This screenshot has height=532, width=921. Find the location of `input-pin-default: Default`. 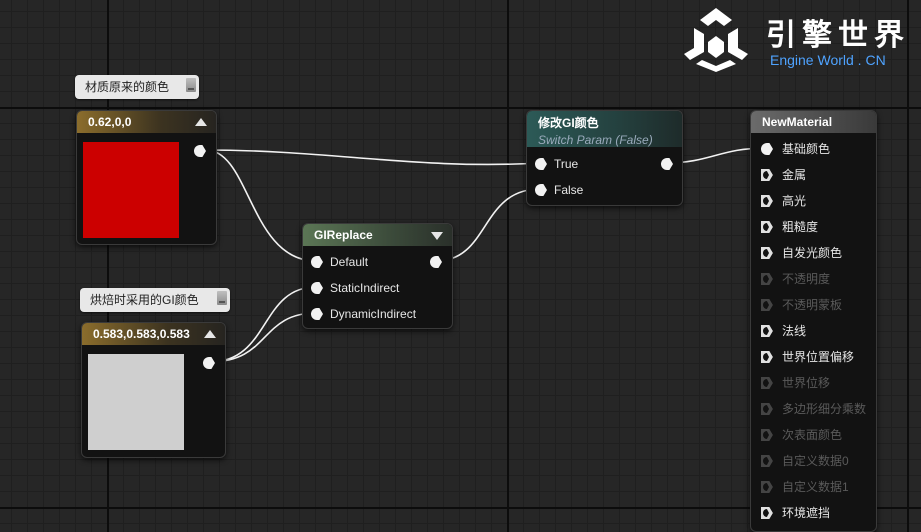

input-pin-default: Default is located at coordinates (339, 262).